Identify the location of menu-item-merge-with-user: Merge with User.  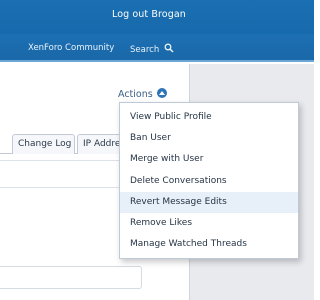
(209, 159).